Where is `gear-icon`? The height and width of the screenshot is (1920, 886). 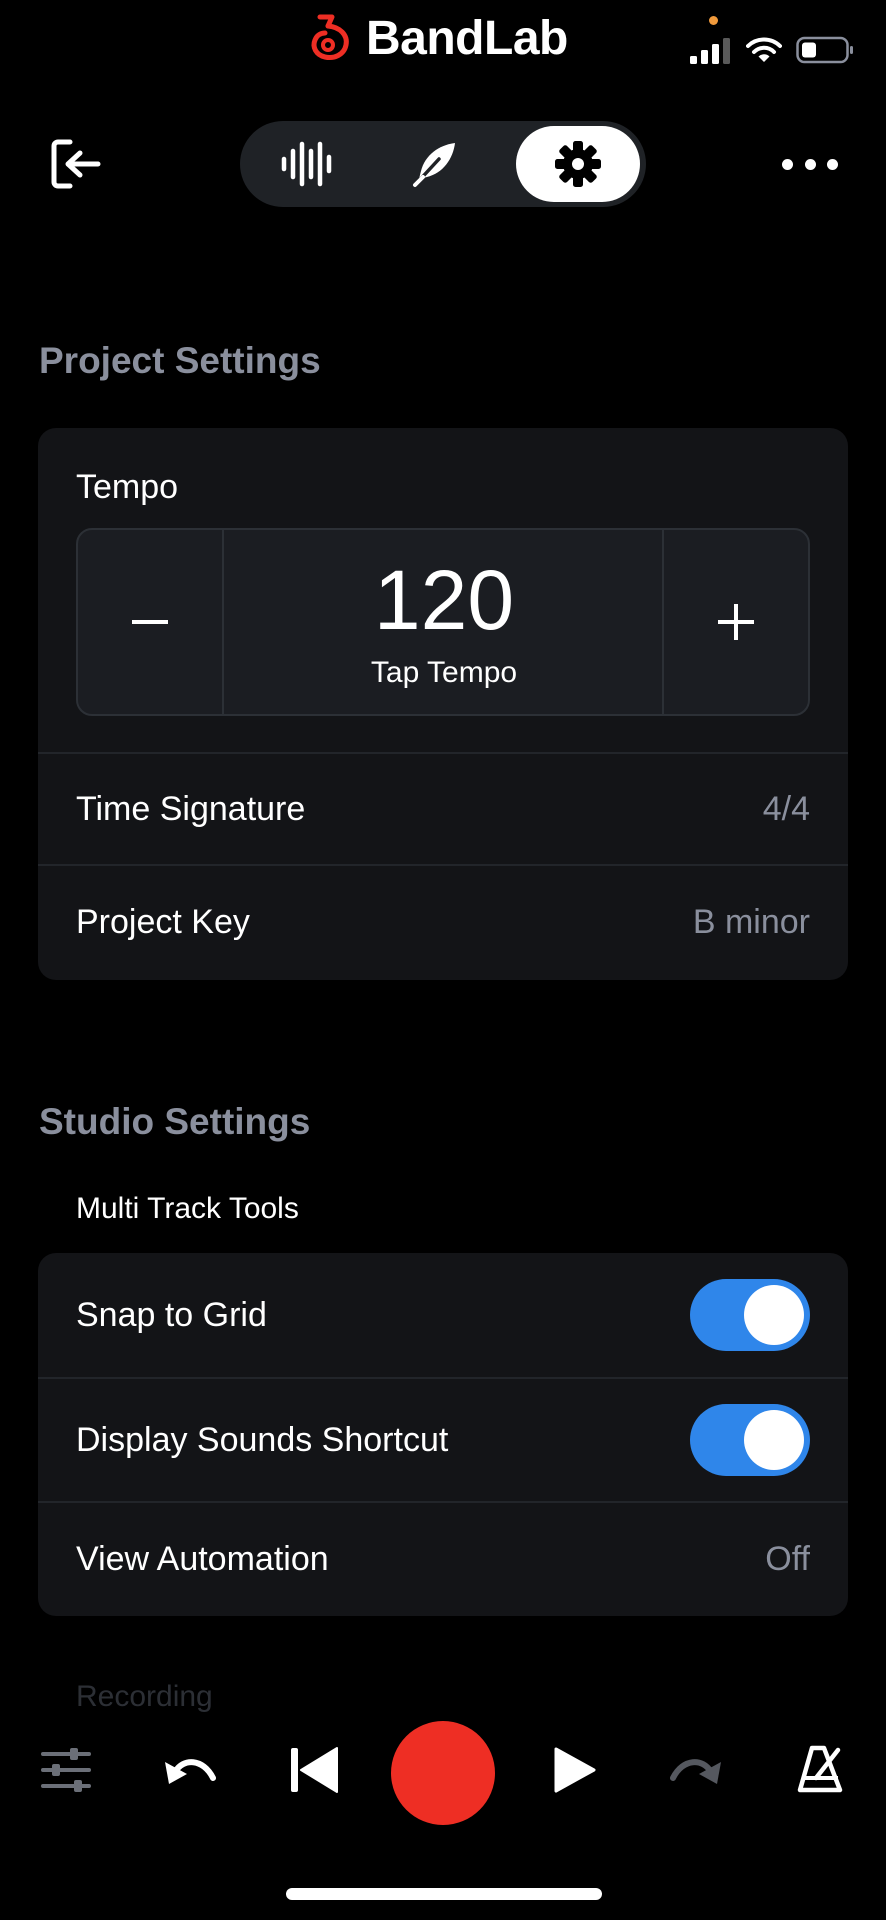
gear-icon is located at coordinates (578, 164).